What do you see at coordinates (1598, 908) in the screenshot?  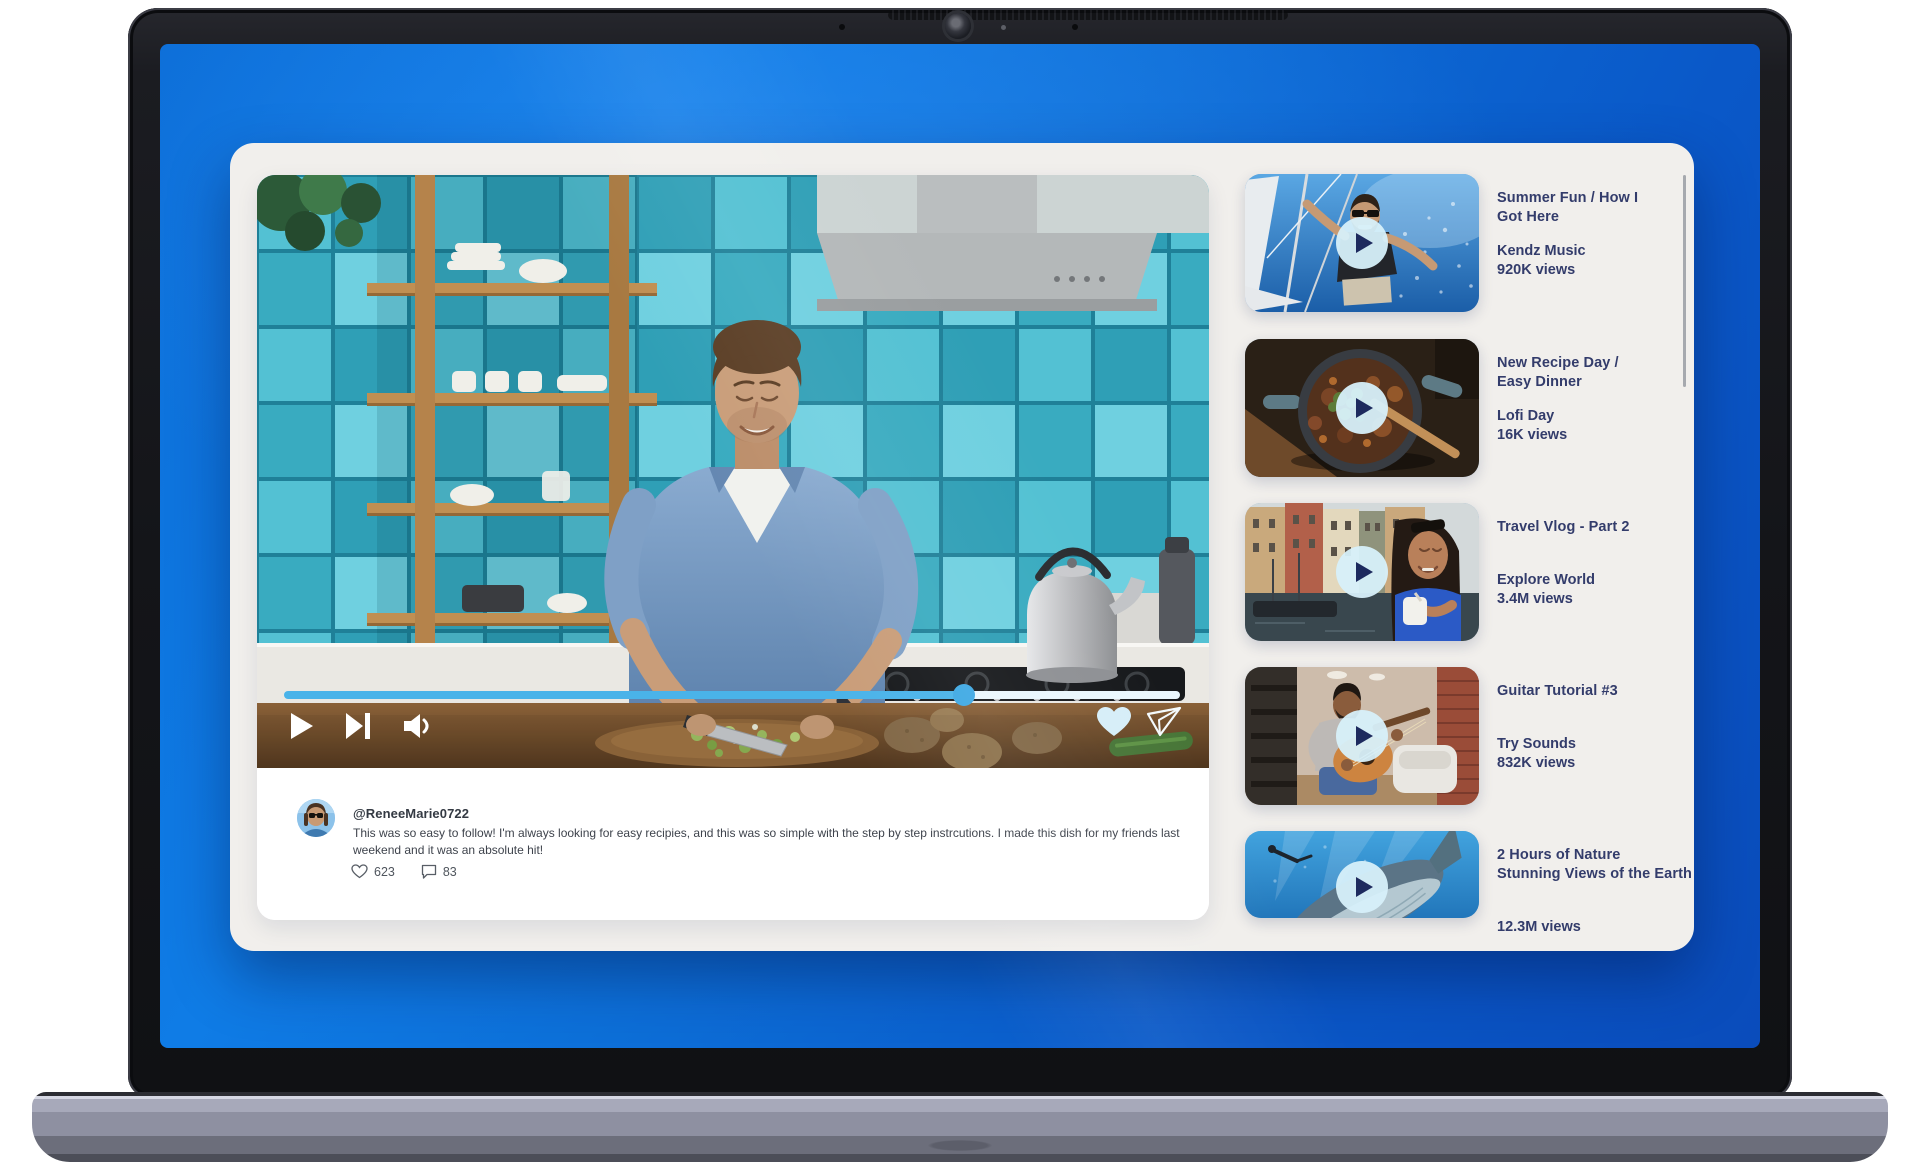 I see `video-channel` at bounding box center [1598, 908].